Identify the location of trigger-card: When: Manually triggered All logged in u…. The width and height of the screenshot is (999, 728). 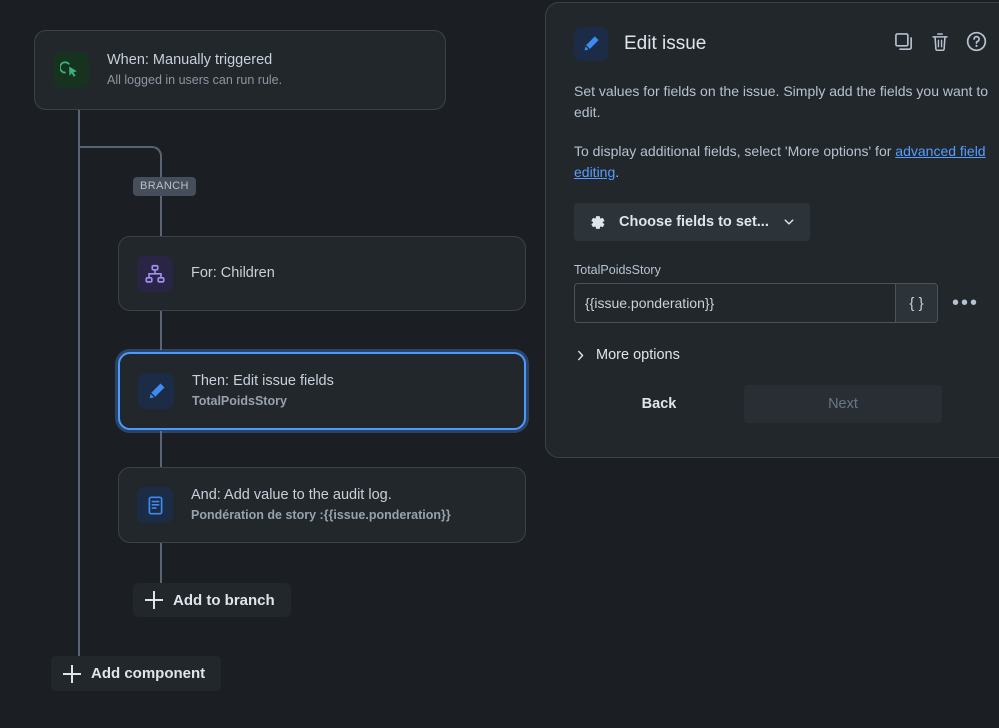
(240, 70).